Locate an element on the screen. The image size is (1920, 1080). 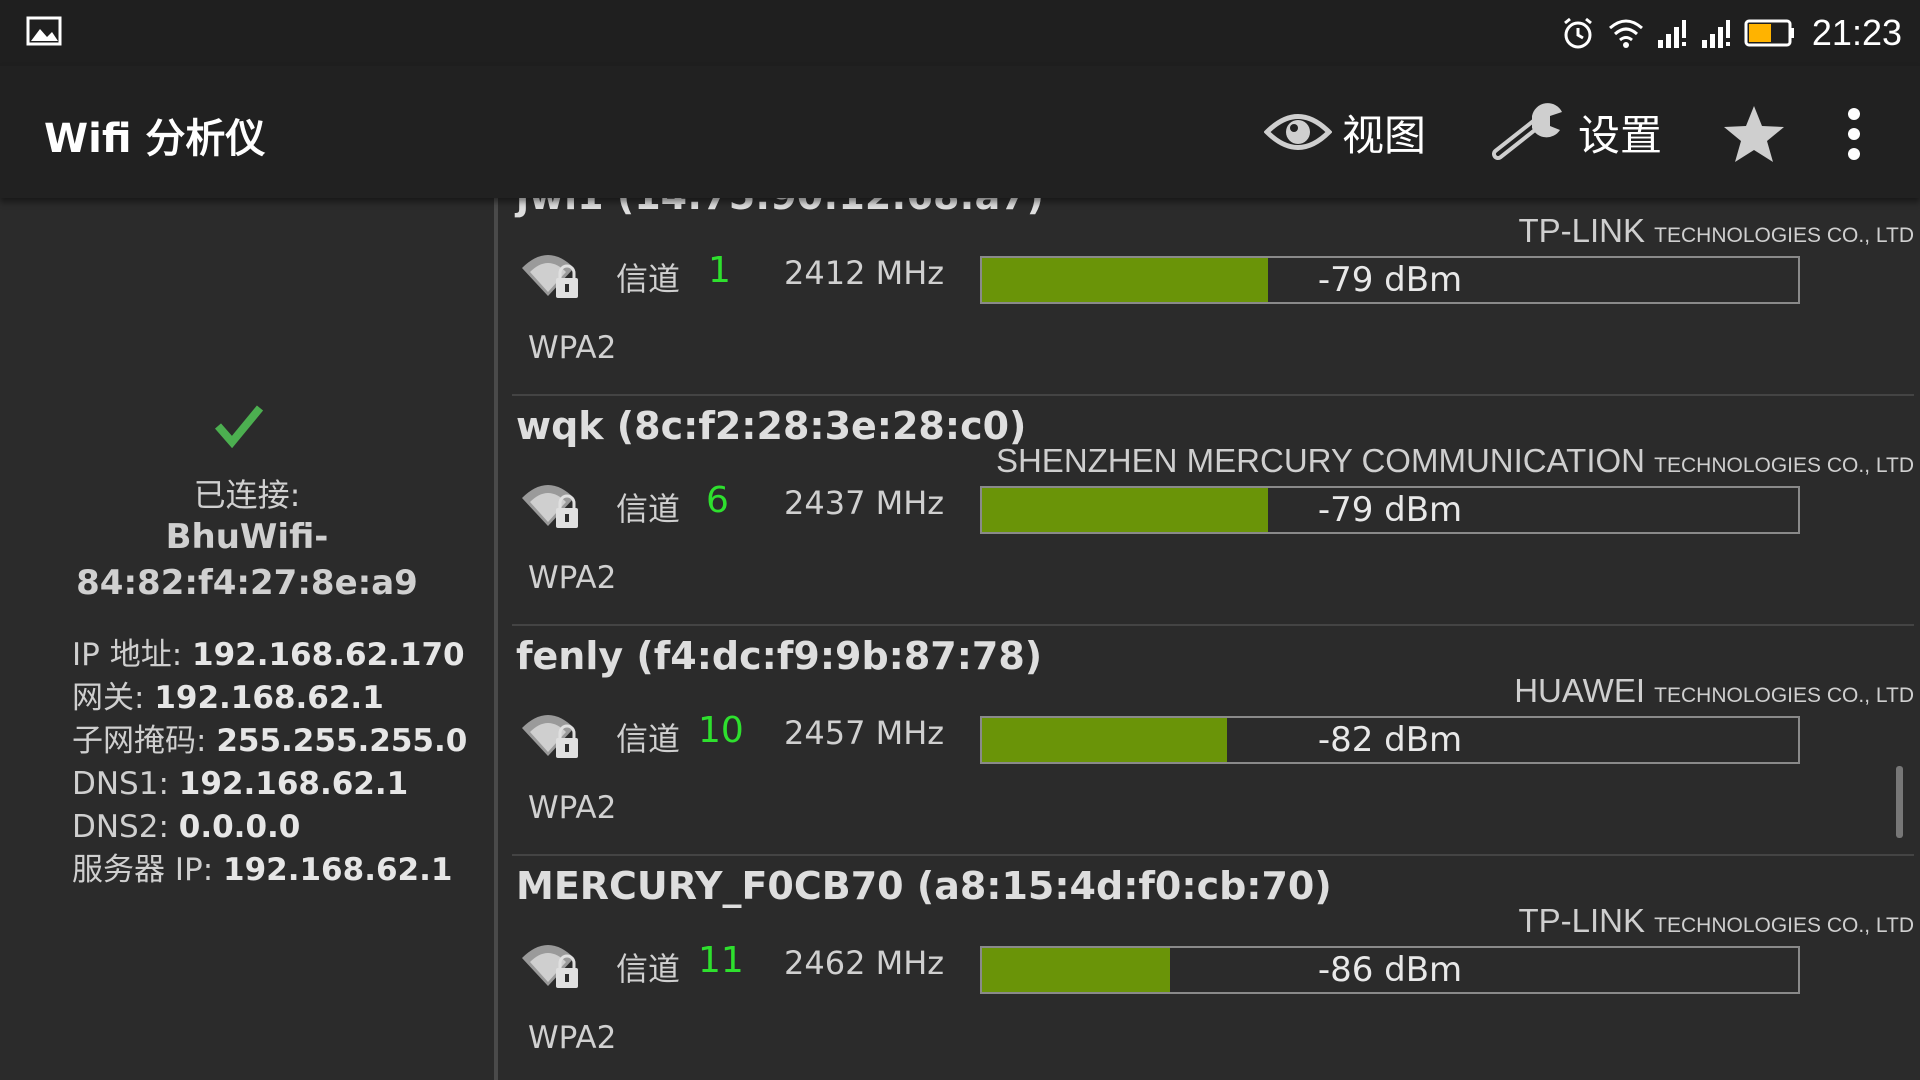
signal-bar: -86 dBm is located at coordinates (1390, 970).